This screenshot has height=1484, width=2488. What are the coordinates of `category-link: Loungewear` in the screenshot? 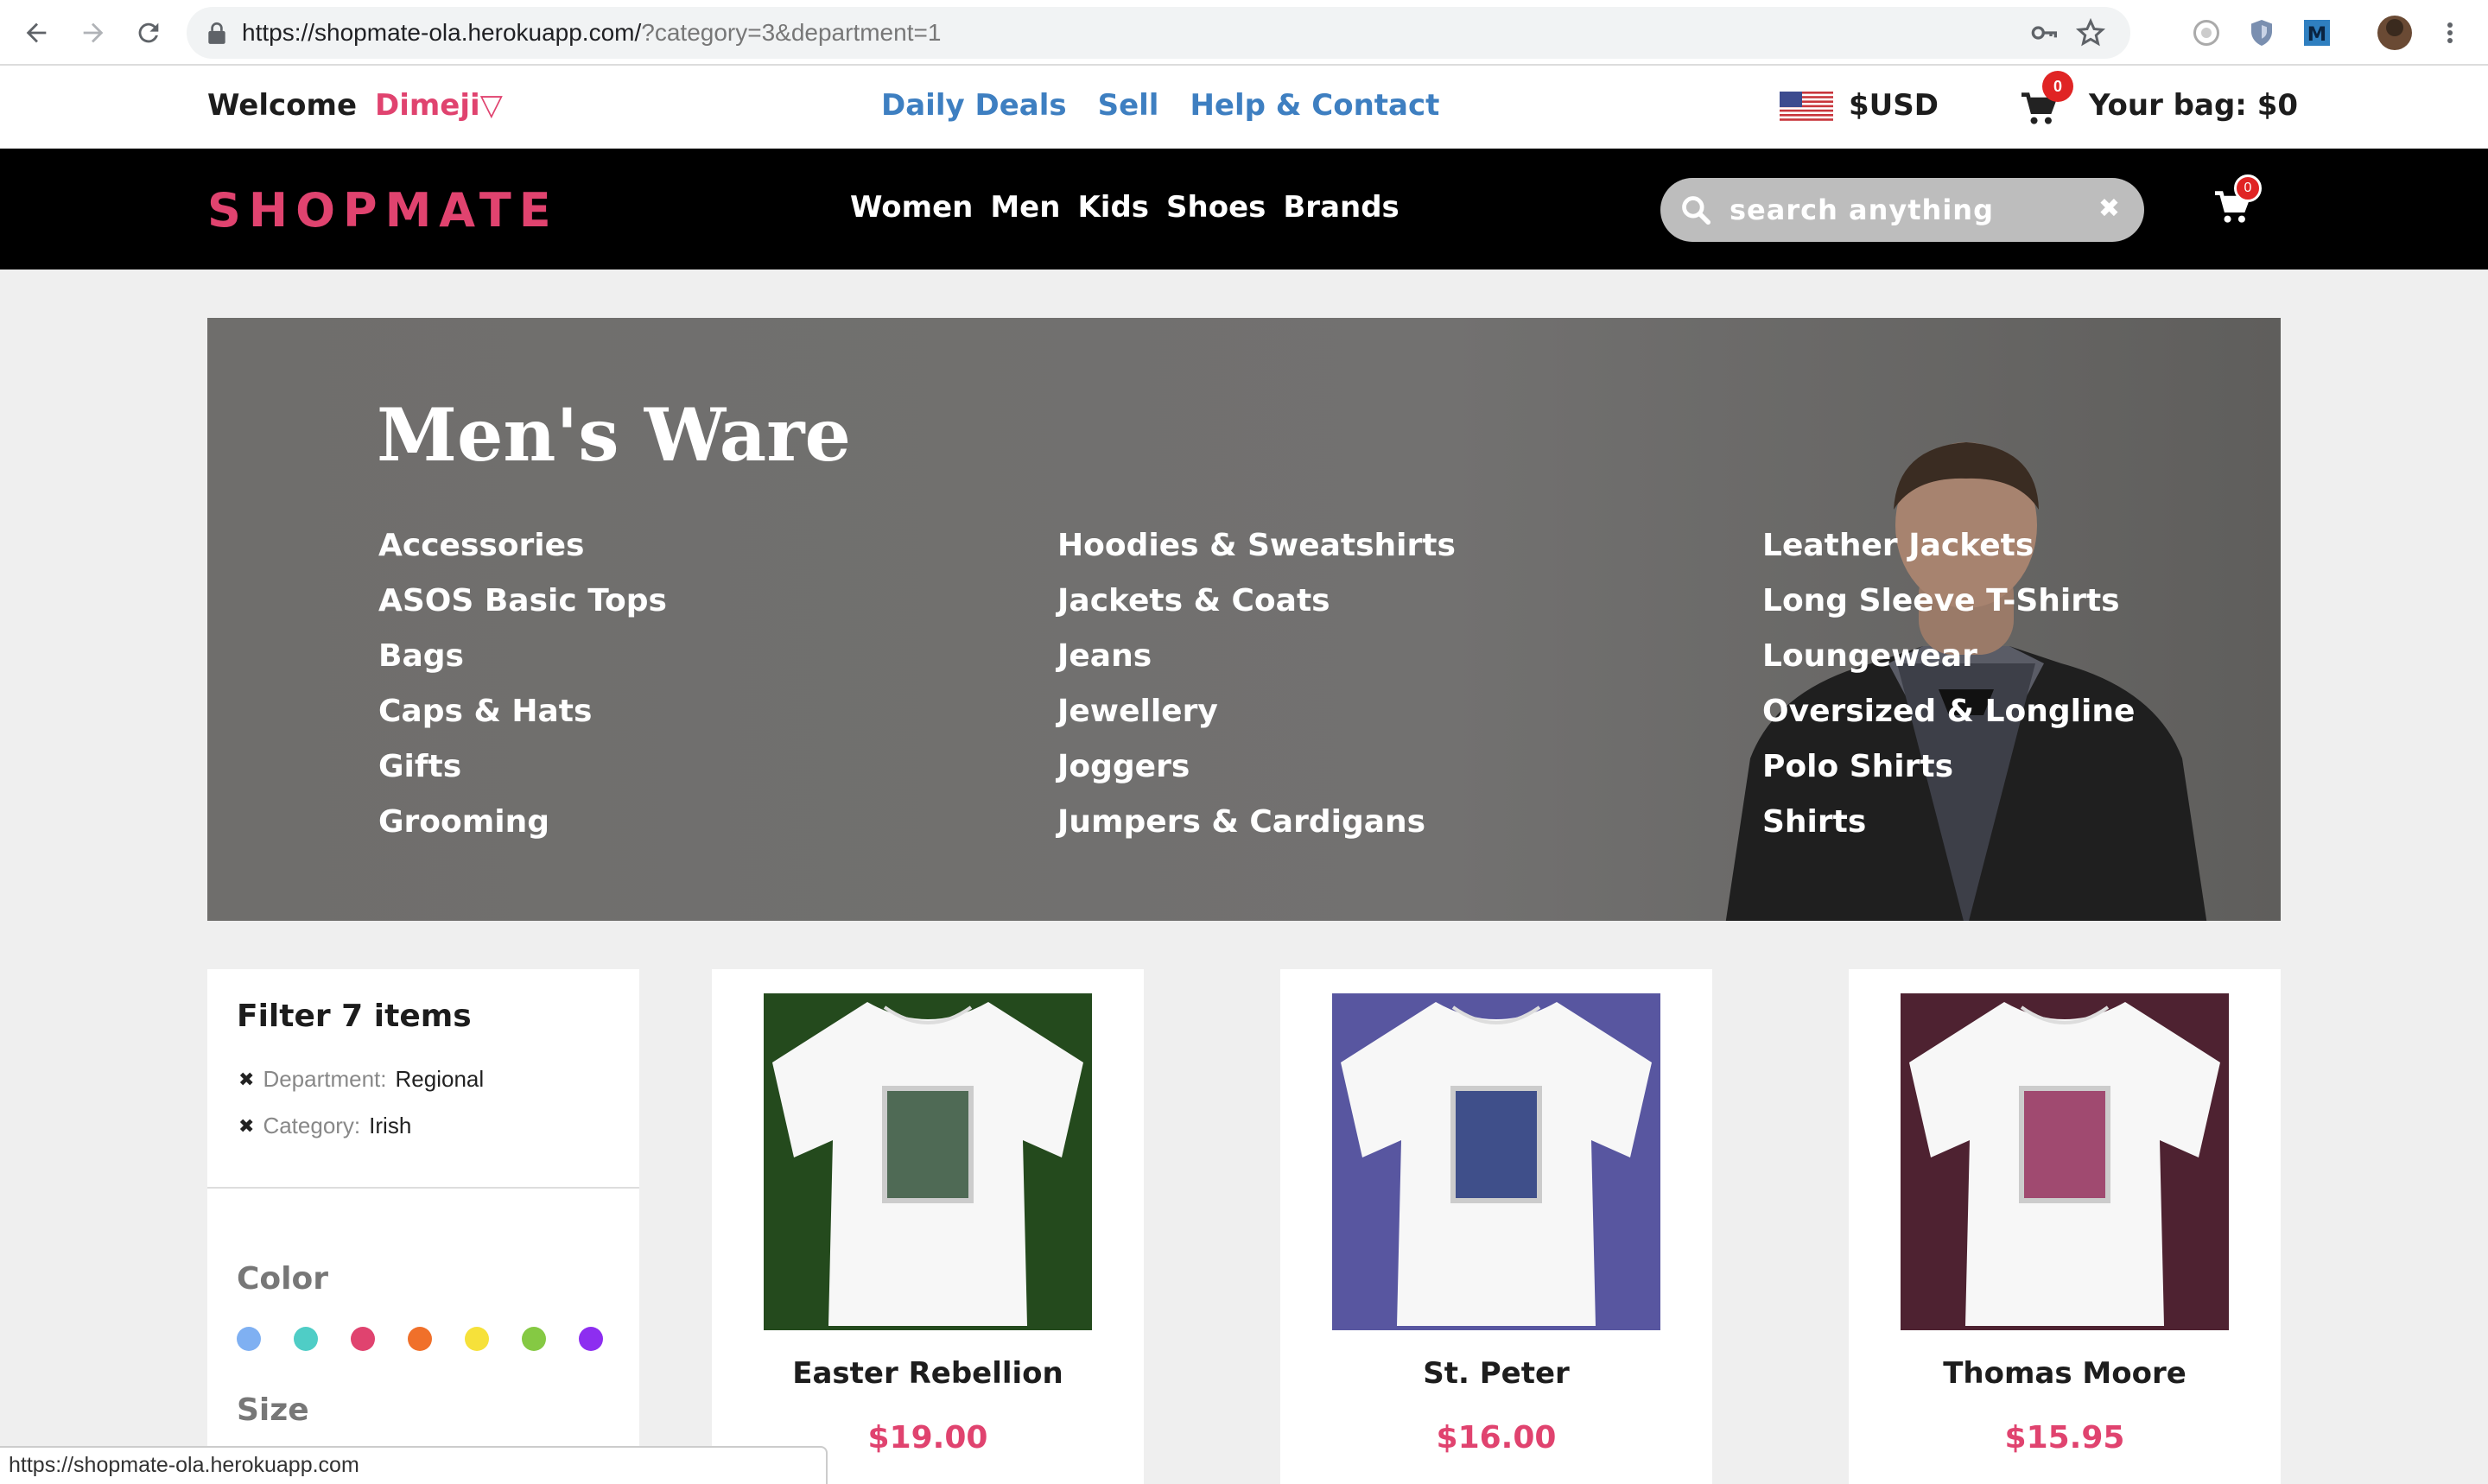 It's located at (1949, 656).